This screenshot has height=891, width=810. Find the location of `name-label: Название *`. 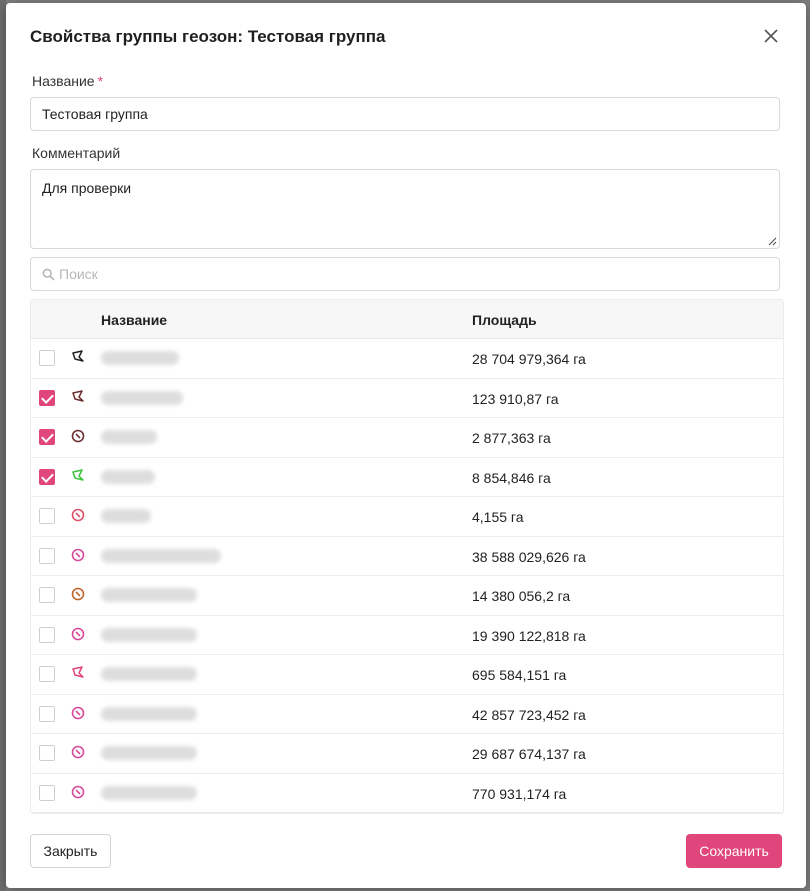

name-label: Название * is located at coordinates (67, 81).